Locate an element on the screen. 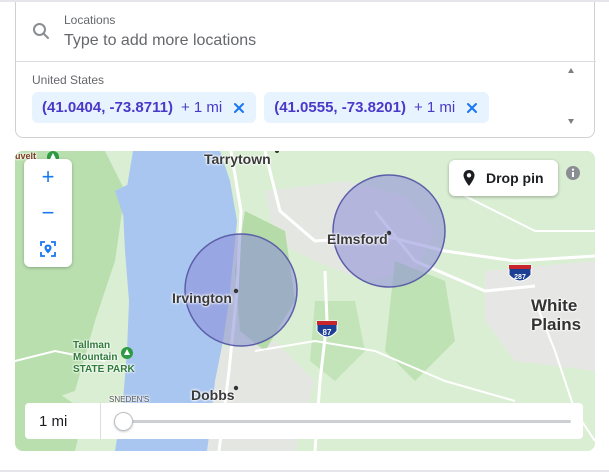  interstate-87-shield: 87 is located at coordinates (327, 329).